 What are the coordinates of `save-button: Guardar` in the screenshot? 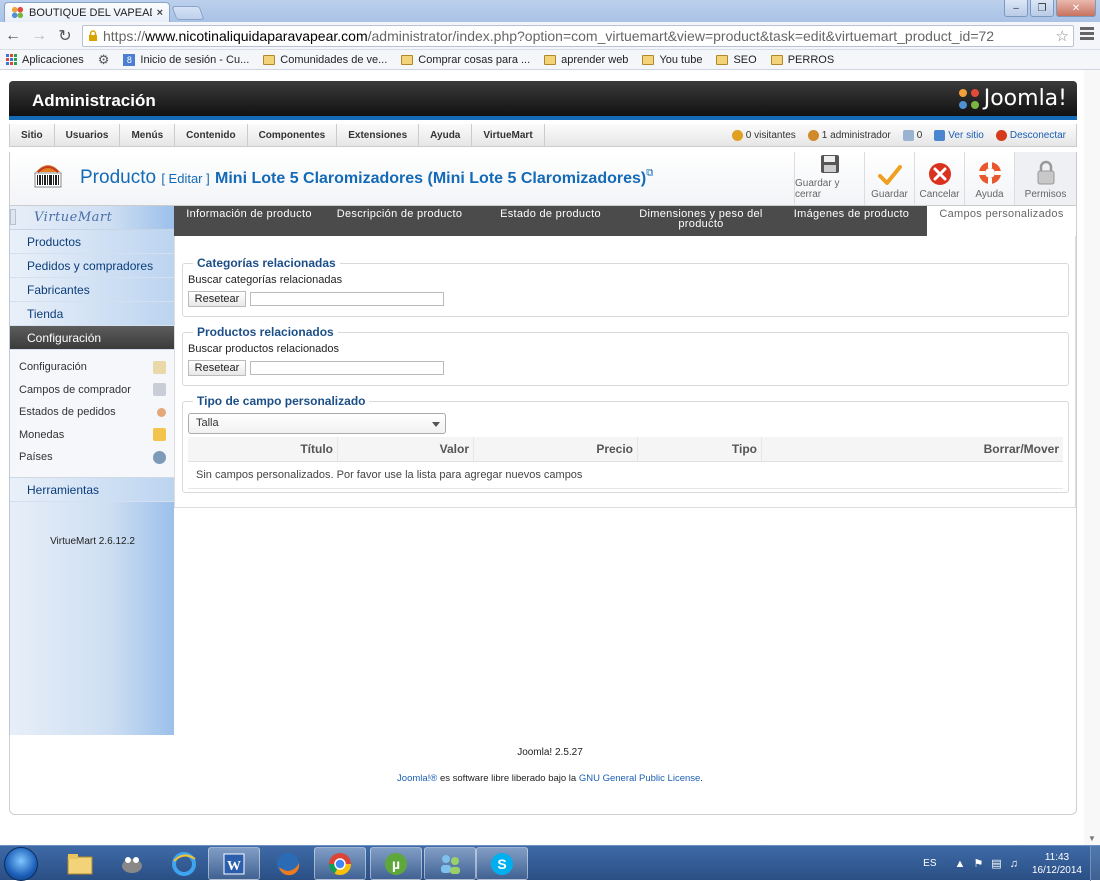 It's located at (889, 178).